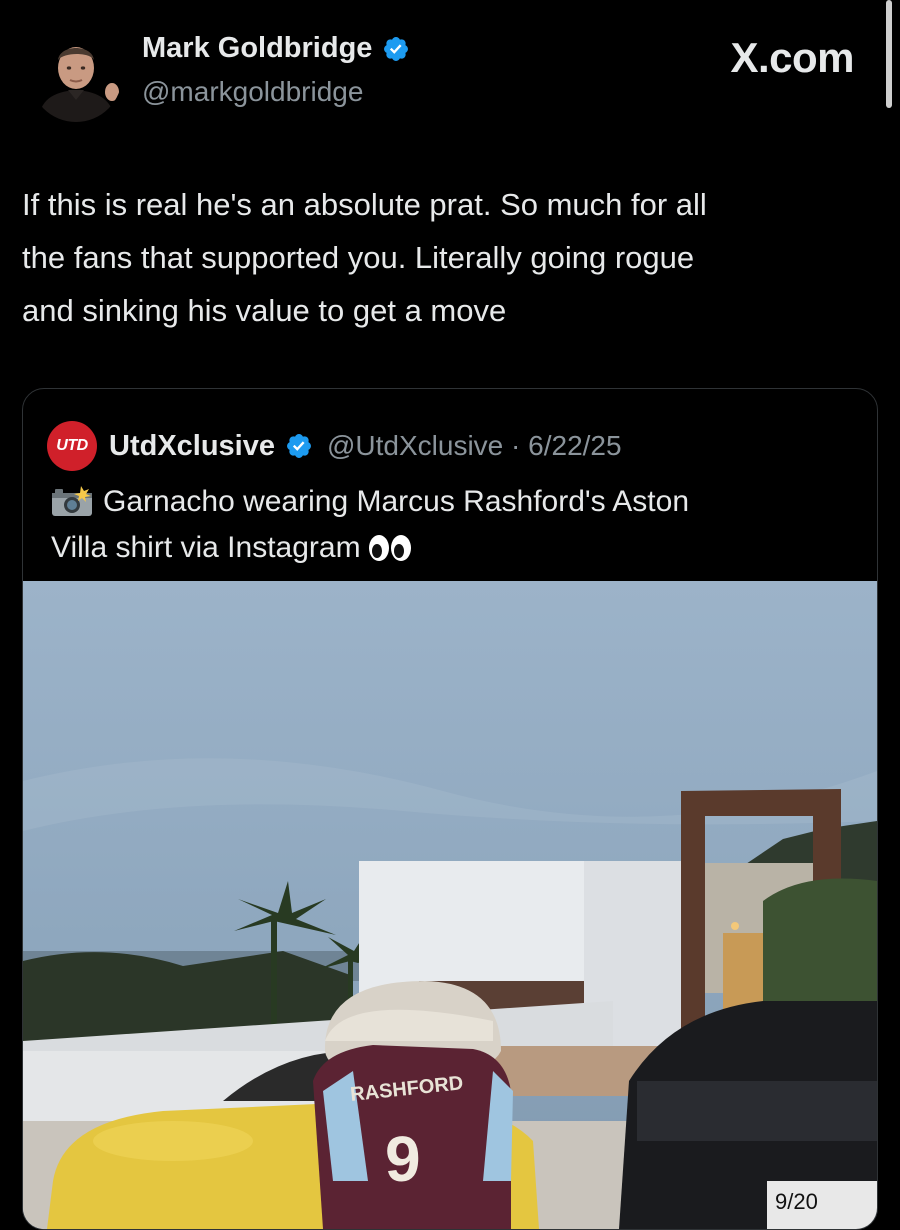 Image resolution: width=900 pixels, height=1230 pixels. I want to click on utdxclusive-avatar: UTD, so click(72, 446).